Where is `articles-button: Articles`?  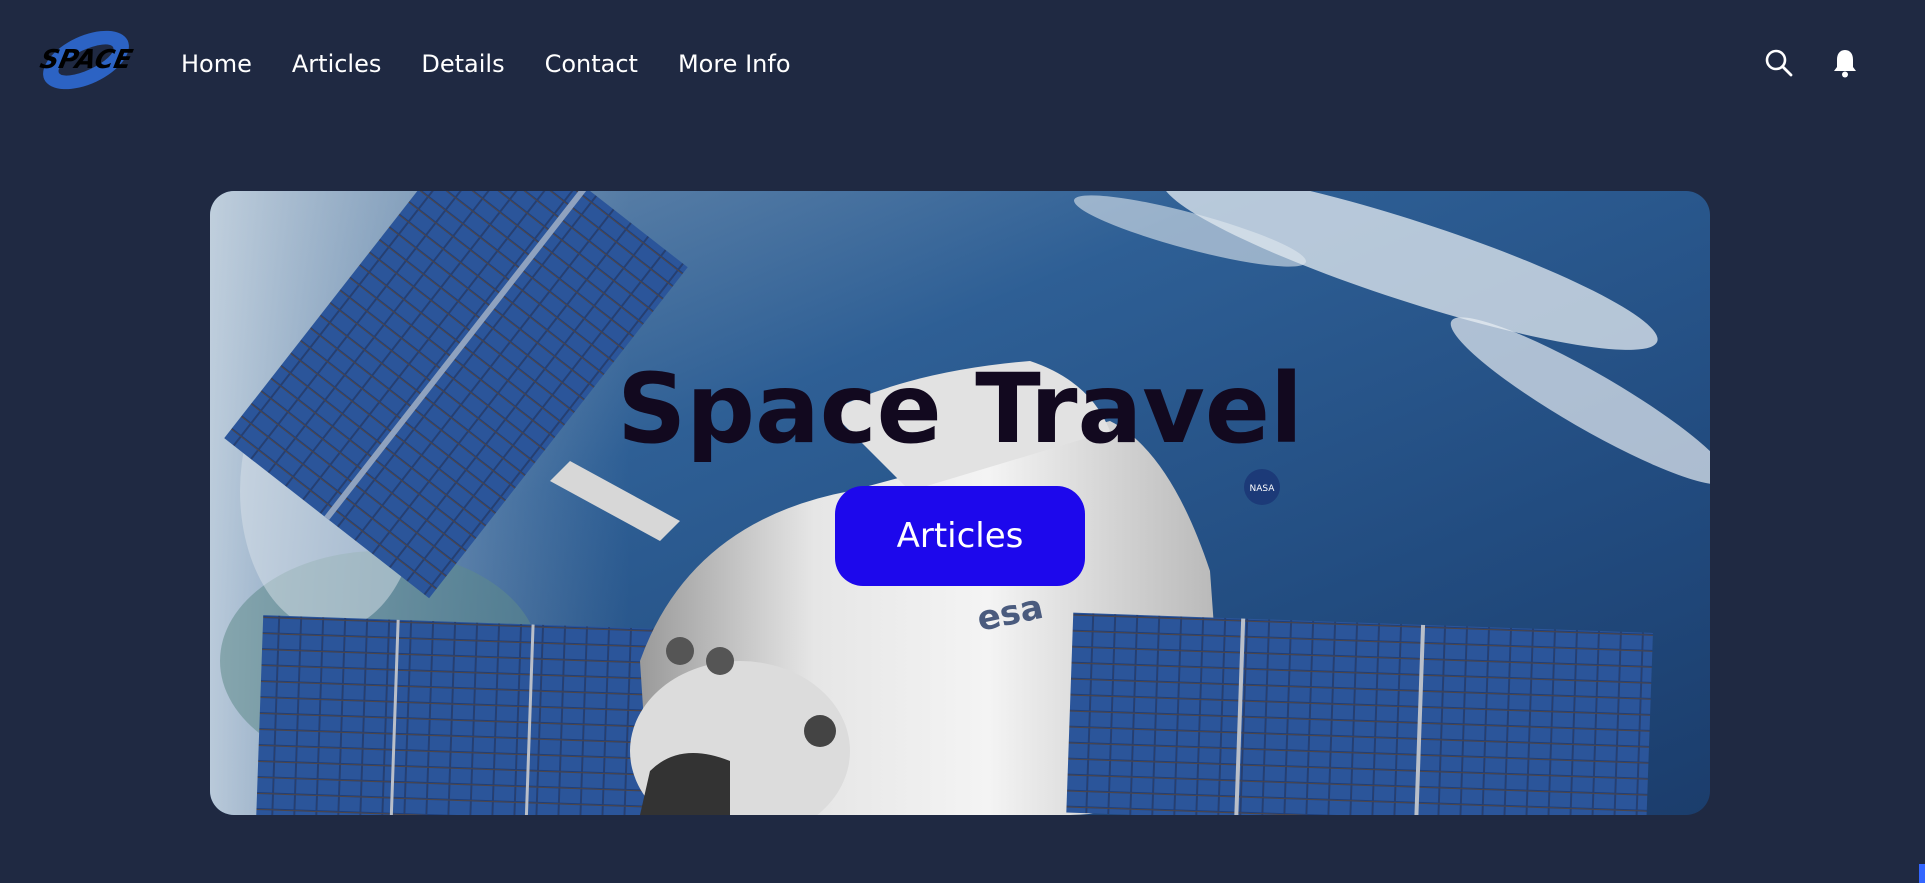 articles-button: Articles is located at coordinates (960, 536).